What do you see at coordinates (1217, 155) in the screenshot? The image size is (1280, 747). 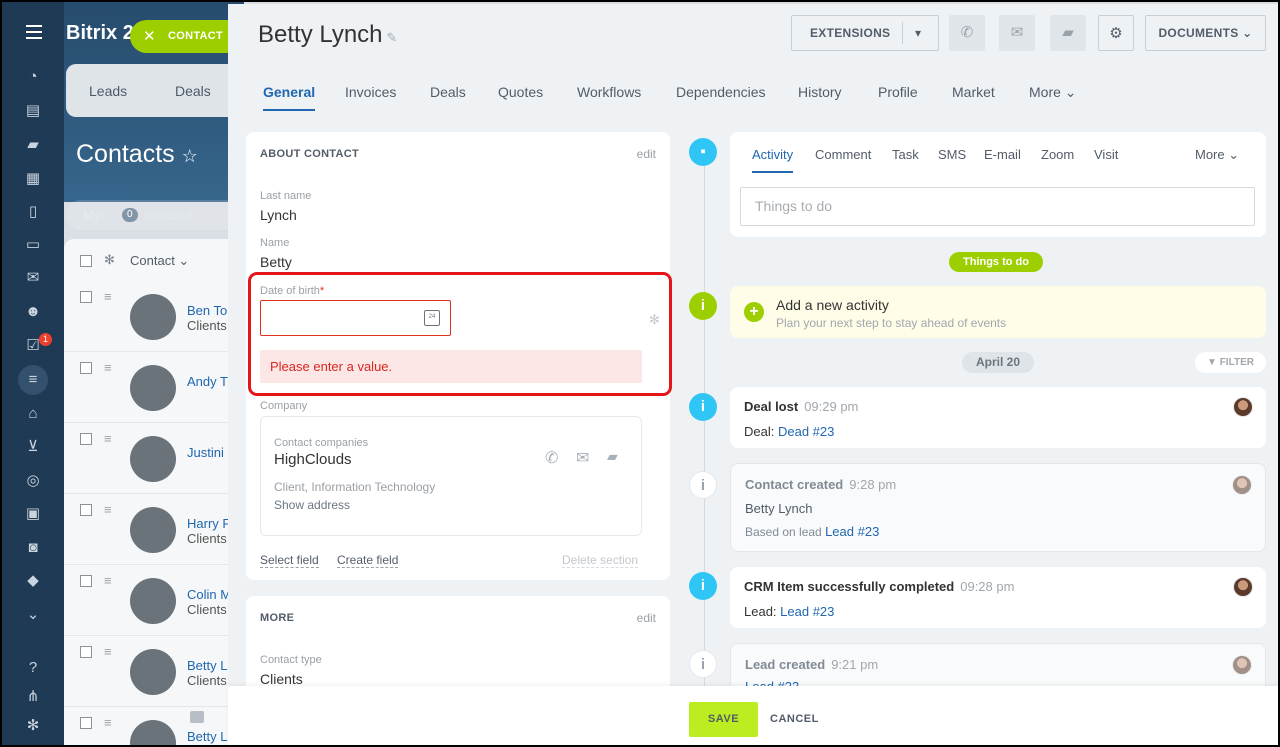 I see `tab-more: More ⌄` at bounding box center [1217, 155].